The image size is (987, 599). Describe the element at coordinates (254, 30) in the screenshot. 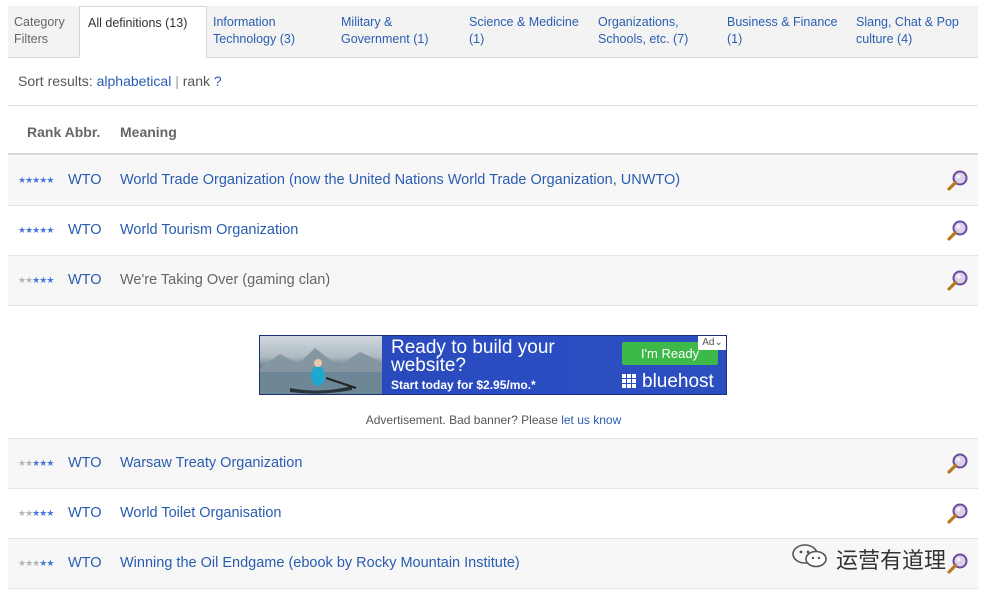

I see `tab-label: Information Technology (3)` at that location.